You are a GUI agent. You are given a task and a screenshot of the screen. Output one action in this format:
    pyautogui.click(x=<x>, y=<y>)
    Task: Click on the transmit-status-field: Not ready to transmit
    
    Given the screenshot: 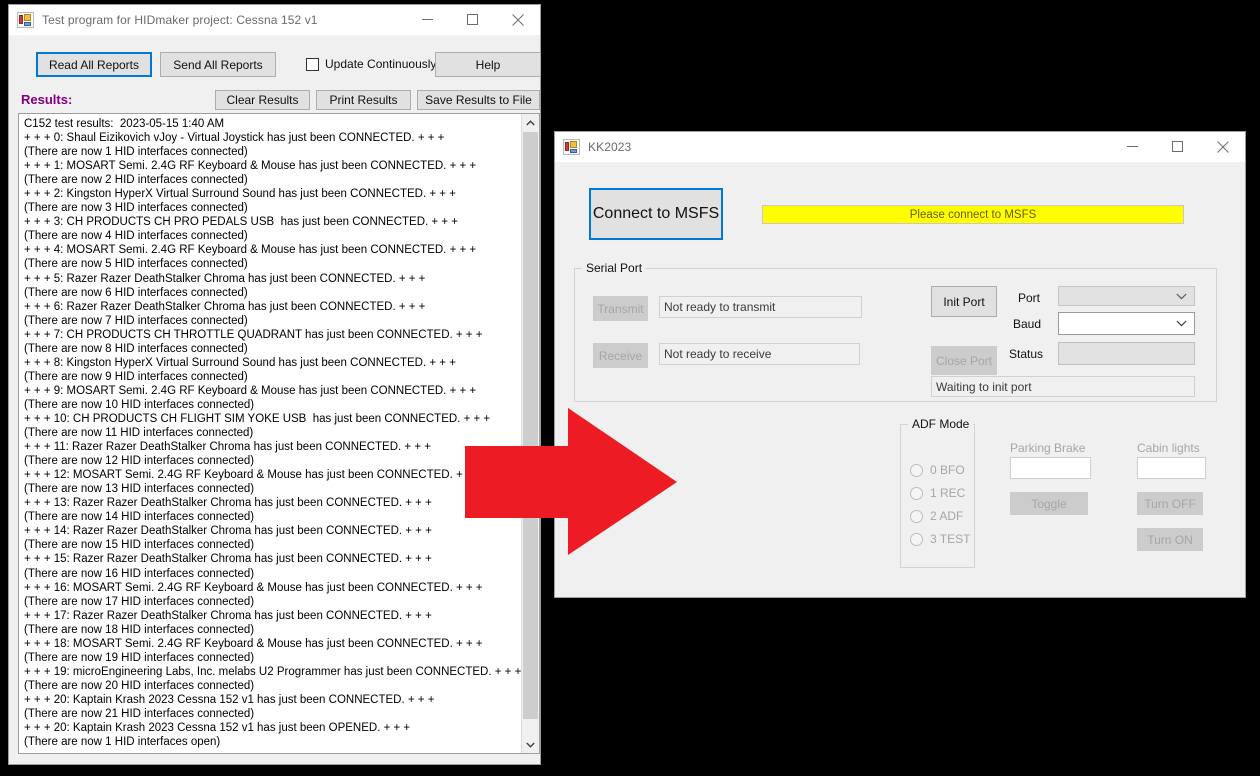 What is the action you would take?
    pyautogui.click(x=760, y=307)
    